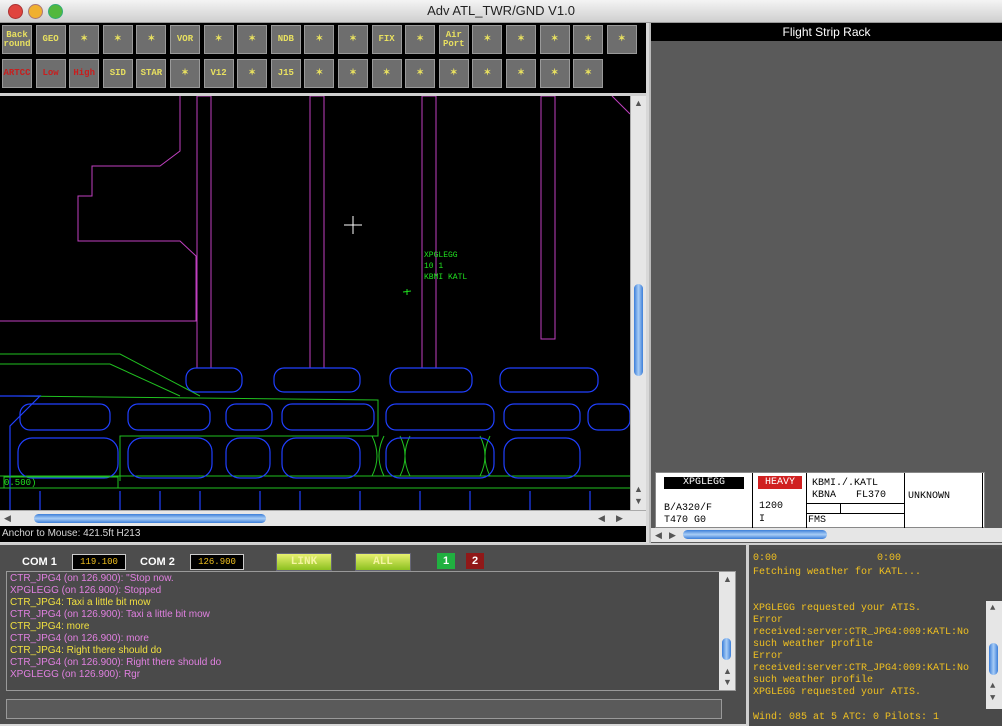  Describe the element at coordinates (993, 659) in the screenshot. I see `weather-scroll-thumb` at that location.